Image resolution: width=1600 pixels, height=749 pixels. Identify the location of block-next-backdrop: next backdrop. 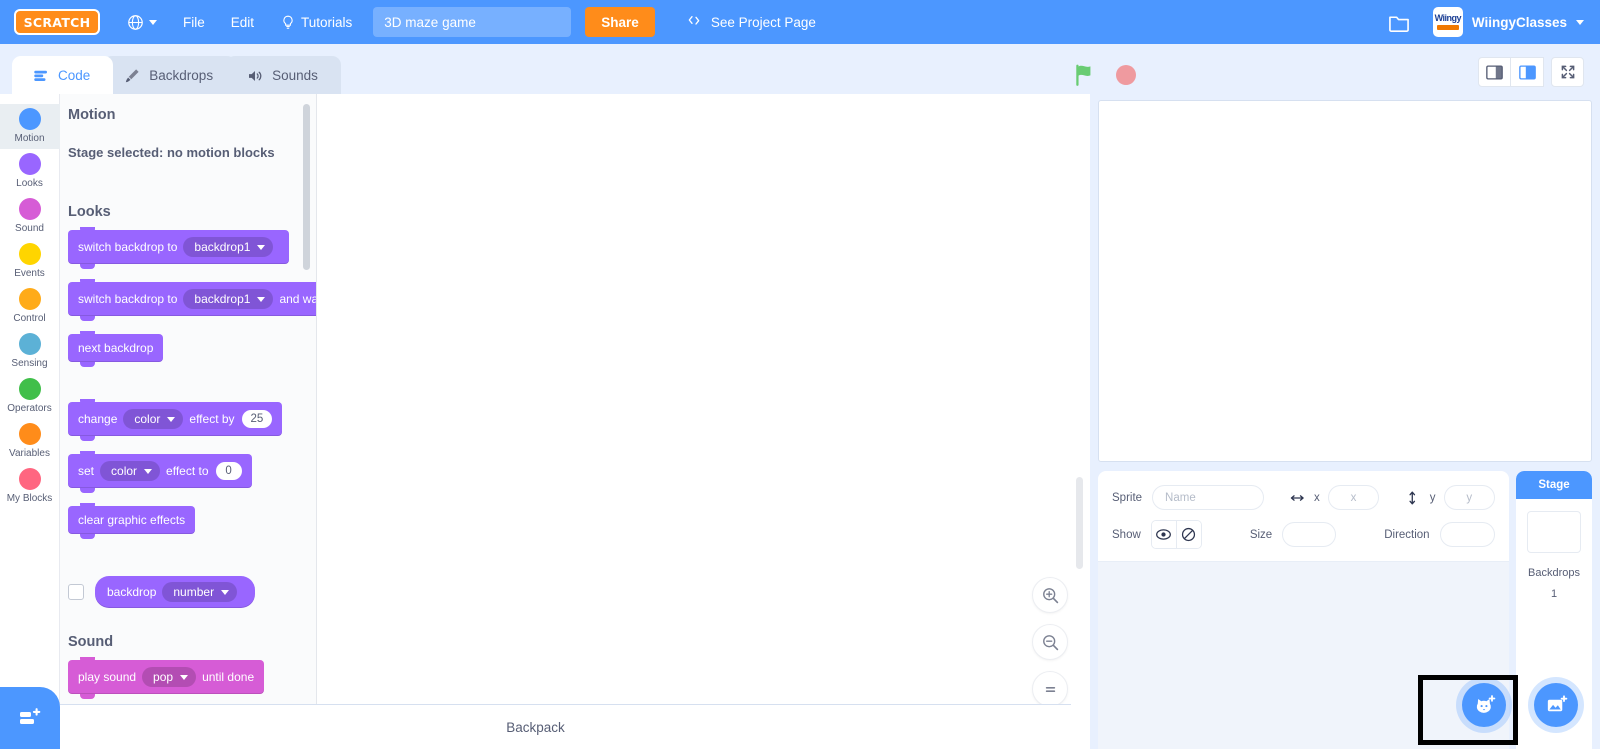
(116, 349).